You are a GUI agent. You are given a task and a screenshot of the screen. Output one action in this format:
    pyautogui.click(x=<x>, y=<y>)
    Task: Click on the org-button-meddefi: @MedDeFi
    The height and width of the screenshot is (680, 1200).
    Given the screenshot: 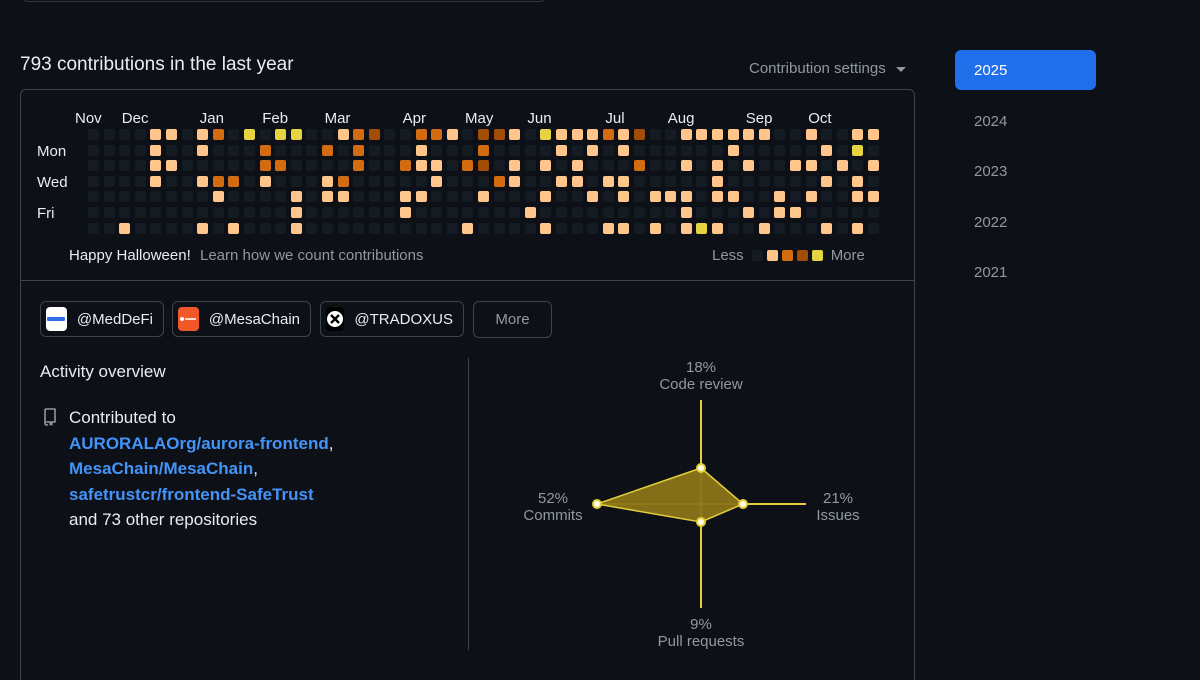 What is the action you would take?
    pyautogui.click(x=102, y=319)
    